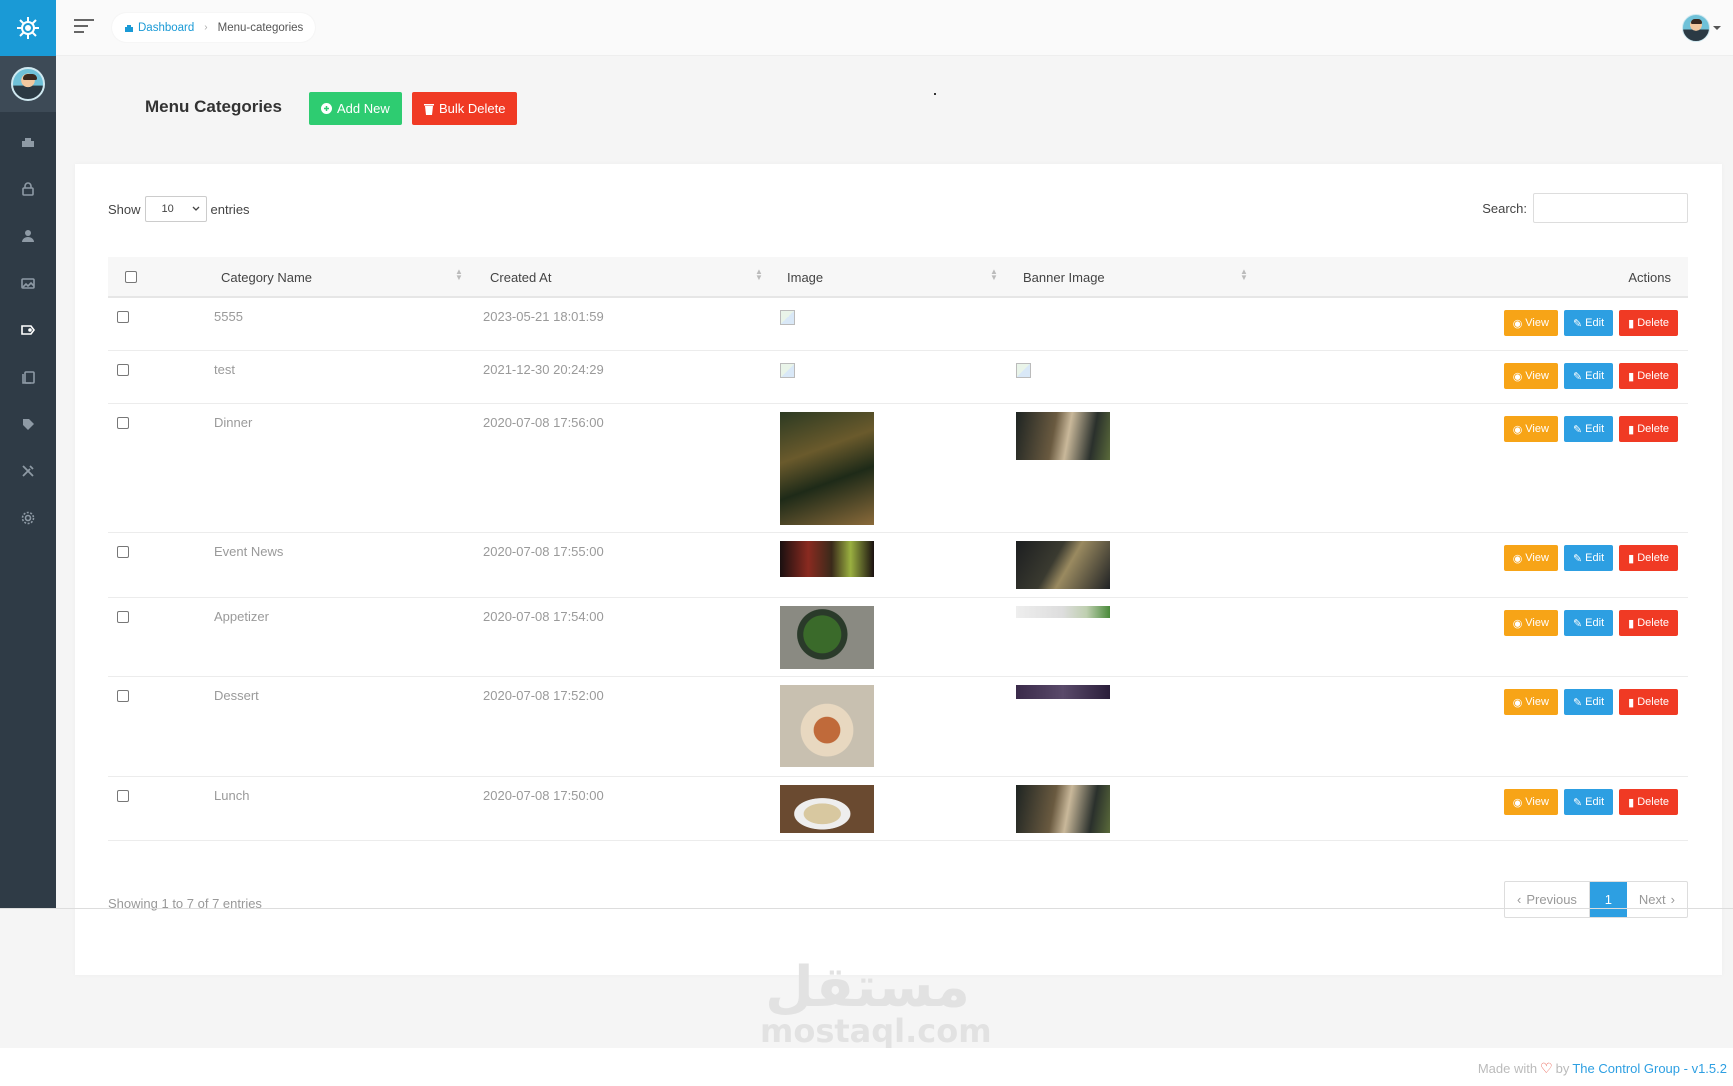 The width and height of the screenshot is (1733, 1086). Describe the element at coordinates (1608, 899) in the screenshot. I see `page-1-button: 1` at that location.